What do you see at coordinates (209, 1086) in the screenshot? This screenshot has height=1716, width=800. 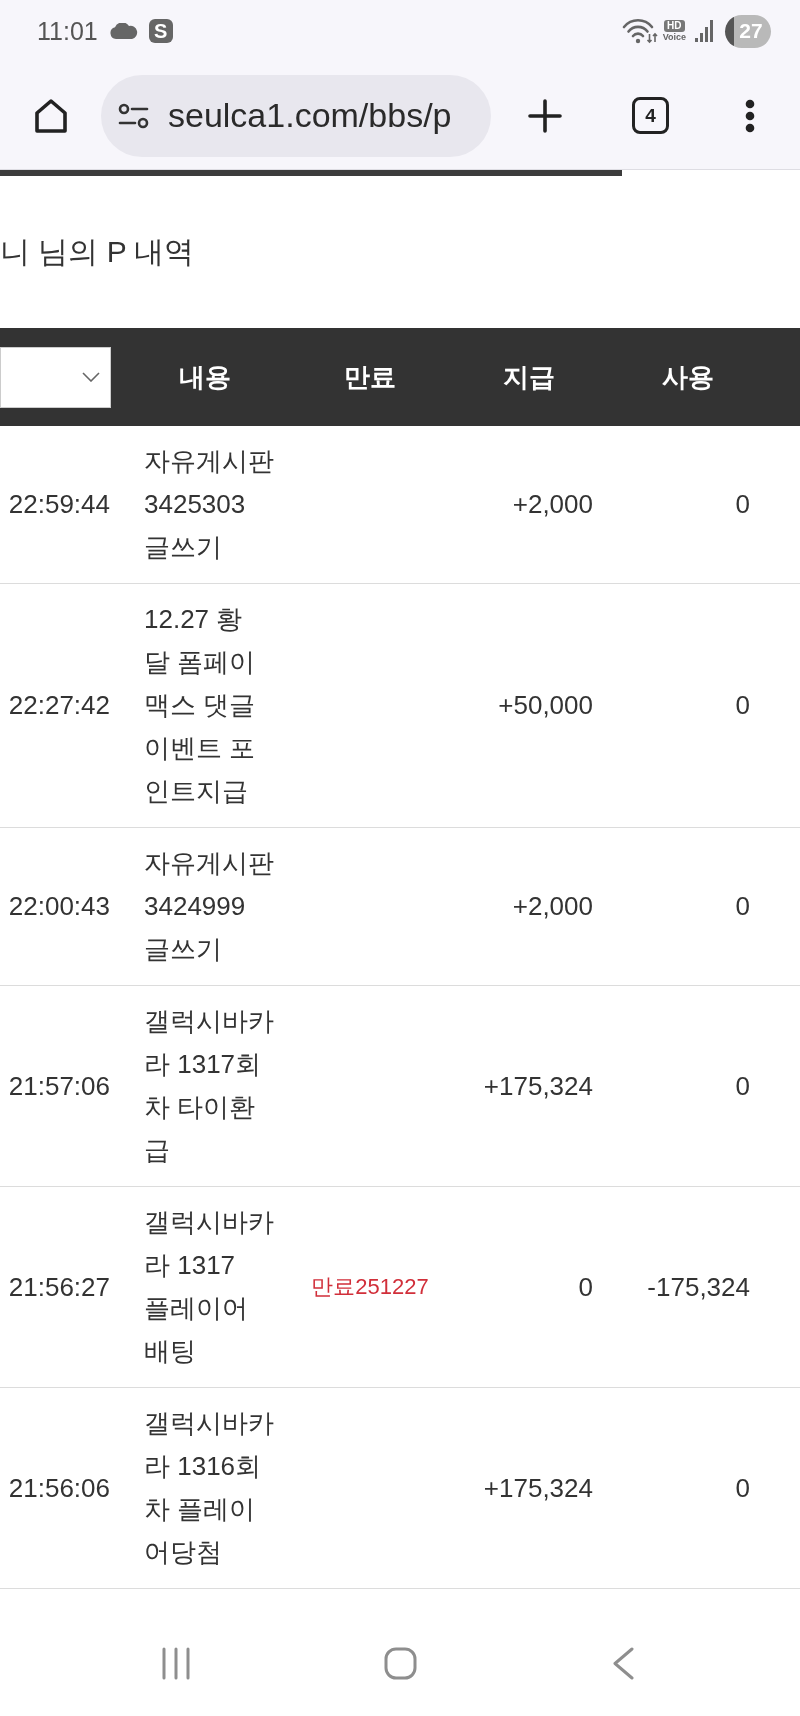 I see `description-text: 갤럭시바카 라 1317회 차 타이환 급` at bounding box center [209, 1086].